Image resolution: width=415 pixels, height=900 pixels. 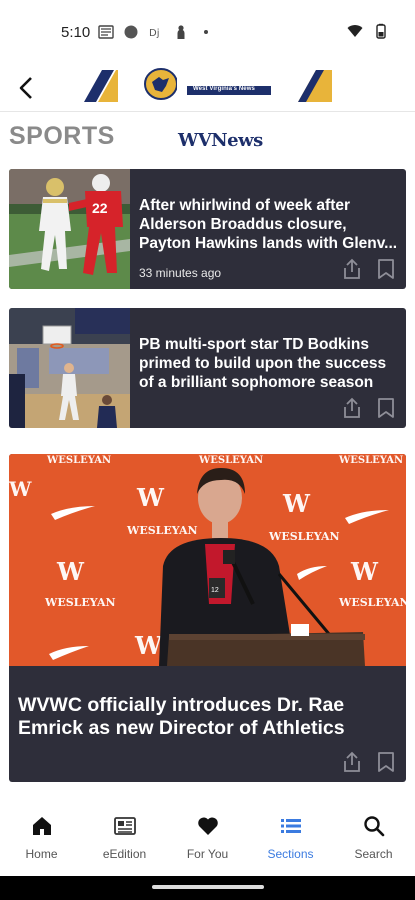 I want to click on article-time: 33 minutes ago, so click(x=180, y=273).